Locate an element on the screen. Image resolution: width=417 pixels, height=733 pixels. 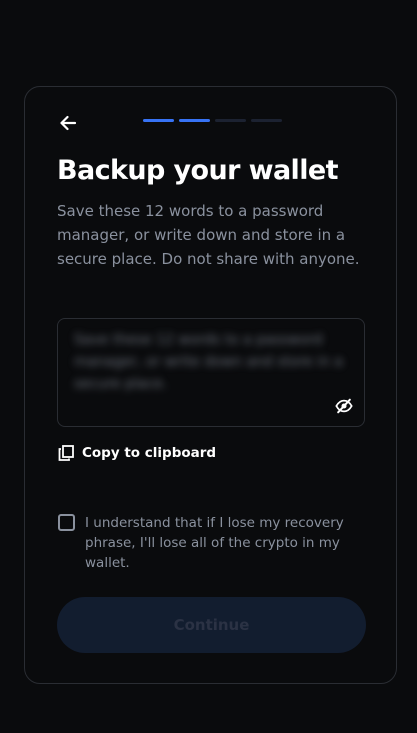
copy-to-clipboard-button: Copy to clipboard is located at coordinates (137, 453).